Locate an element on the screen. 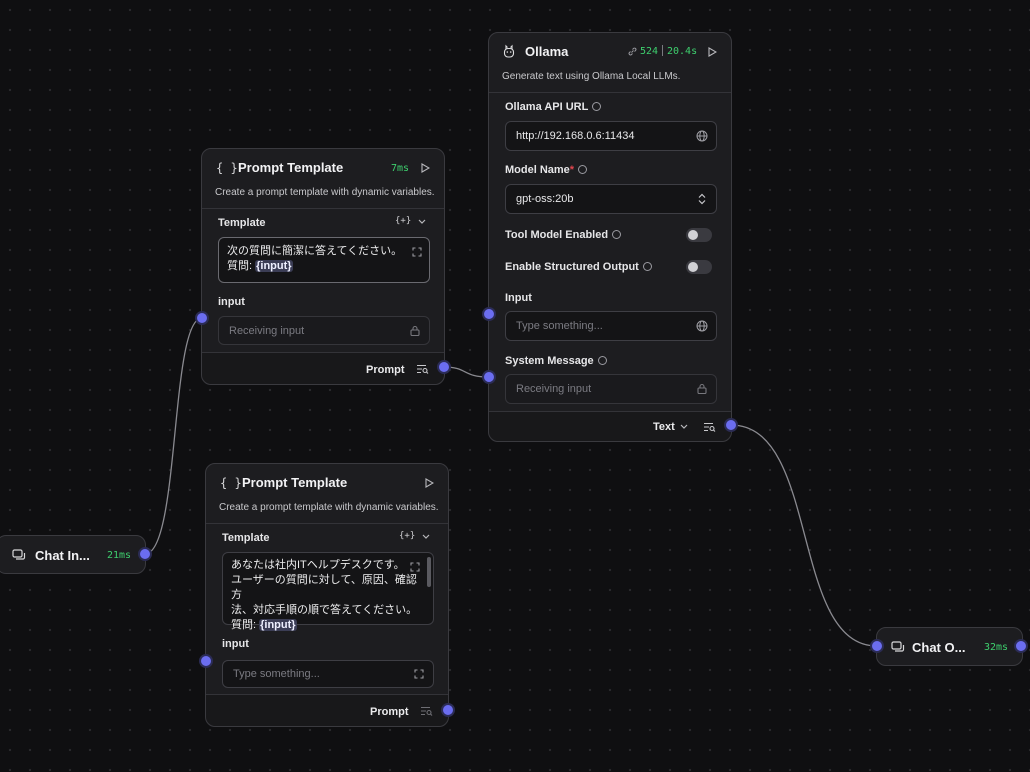  ollama-footer: Text is located at coordinates (610, 426).